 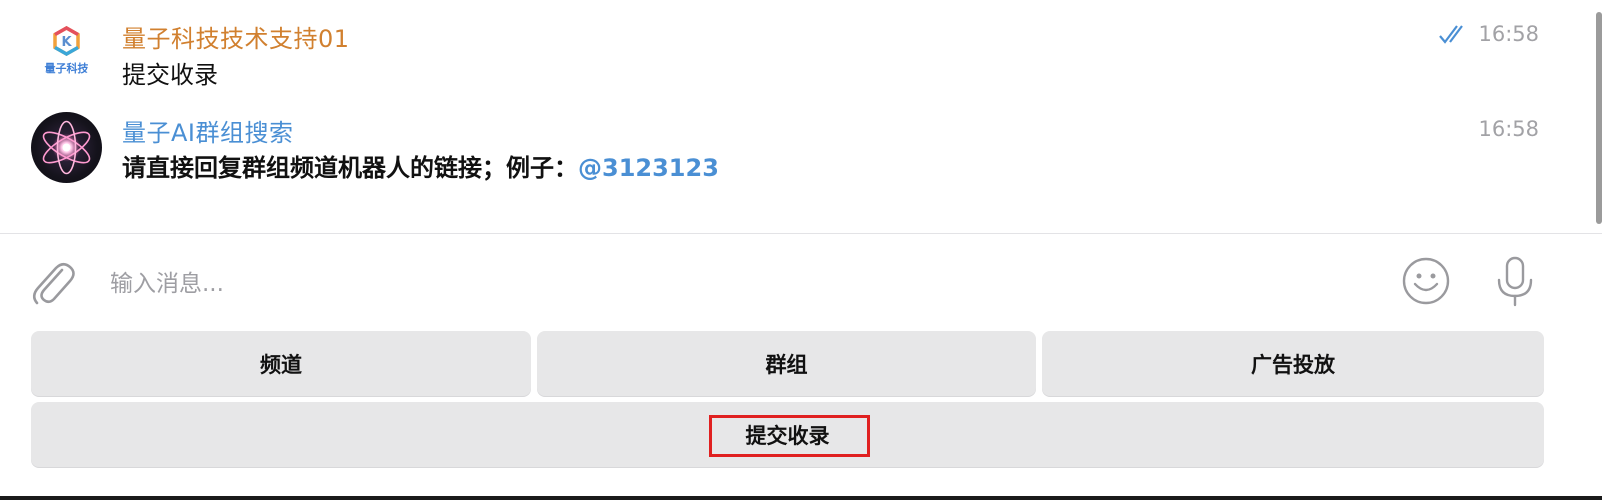 What do you see at coordinates (1426, 283) in the screenshot?
I see `emoji-icon` at bounding box center [1426, 283].